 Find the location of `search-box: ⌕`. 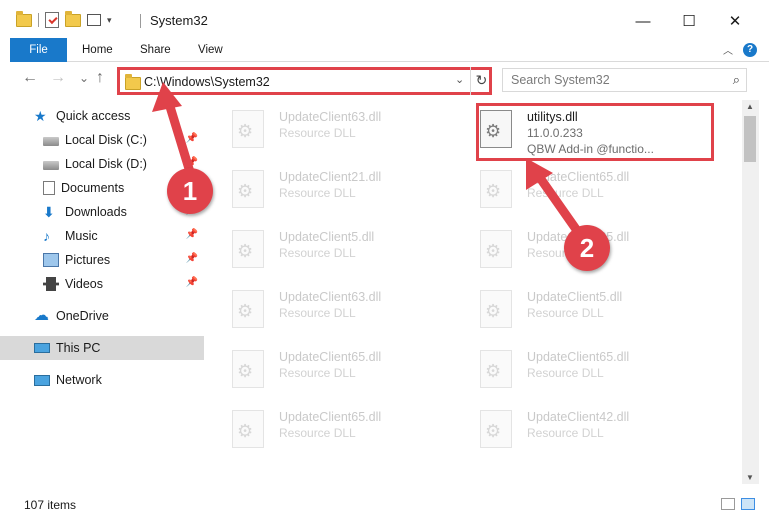

search-box: ⌕ is located at coordinates (624, 80).